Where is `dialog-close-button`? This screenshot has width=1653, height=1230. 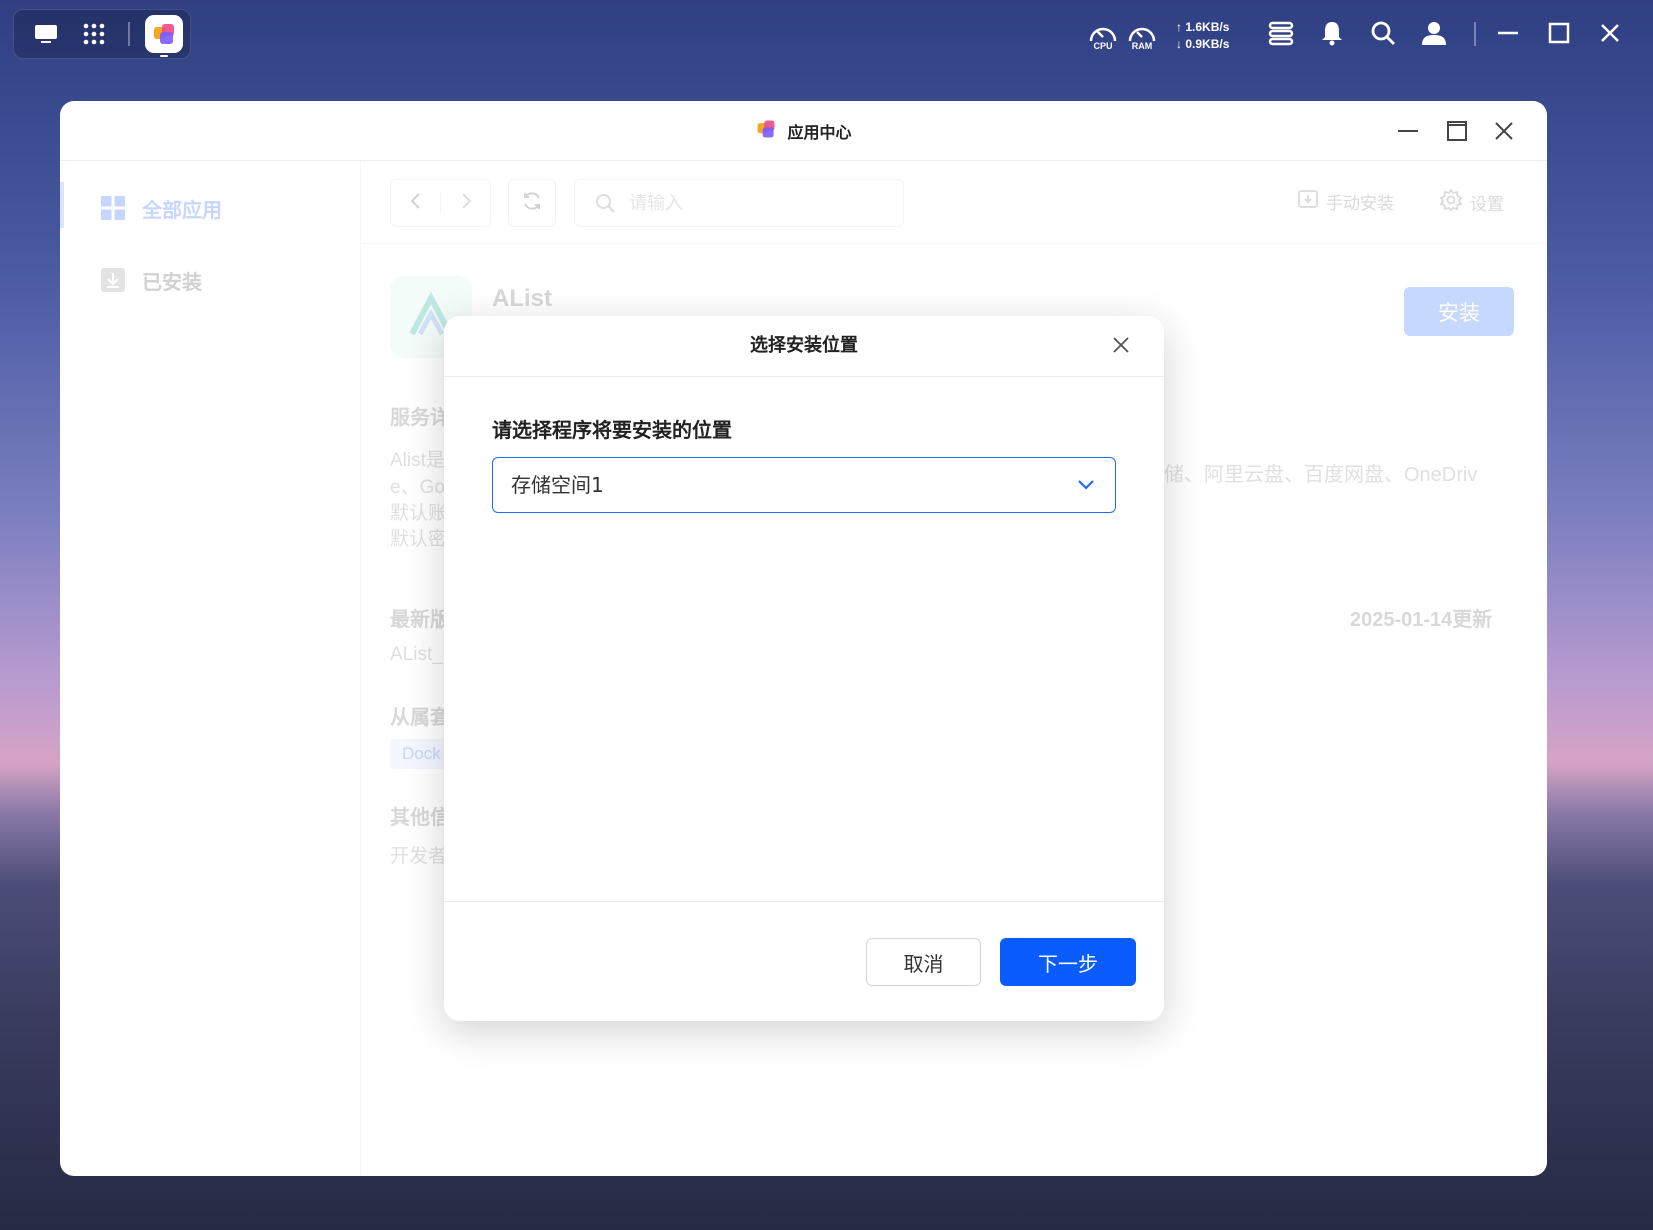 dialog-close-button is located at coordinates (1121, 347).